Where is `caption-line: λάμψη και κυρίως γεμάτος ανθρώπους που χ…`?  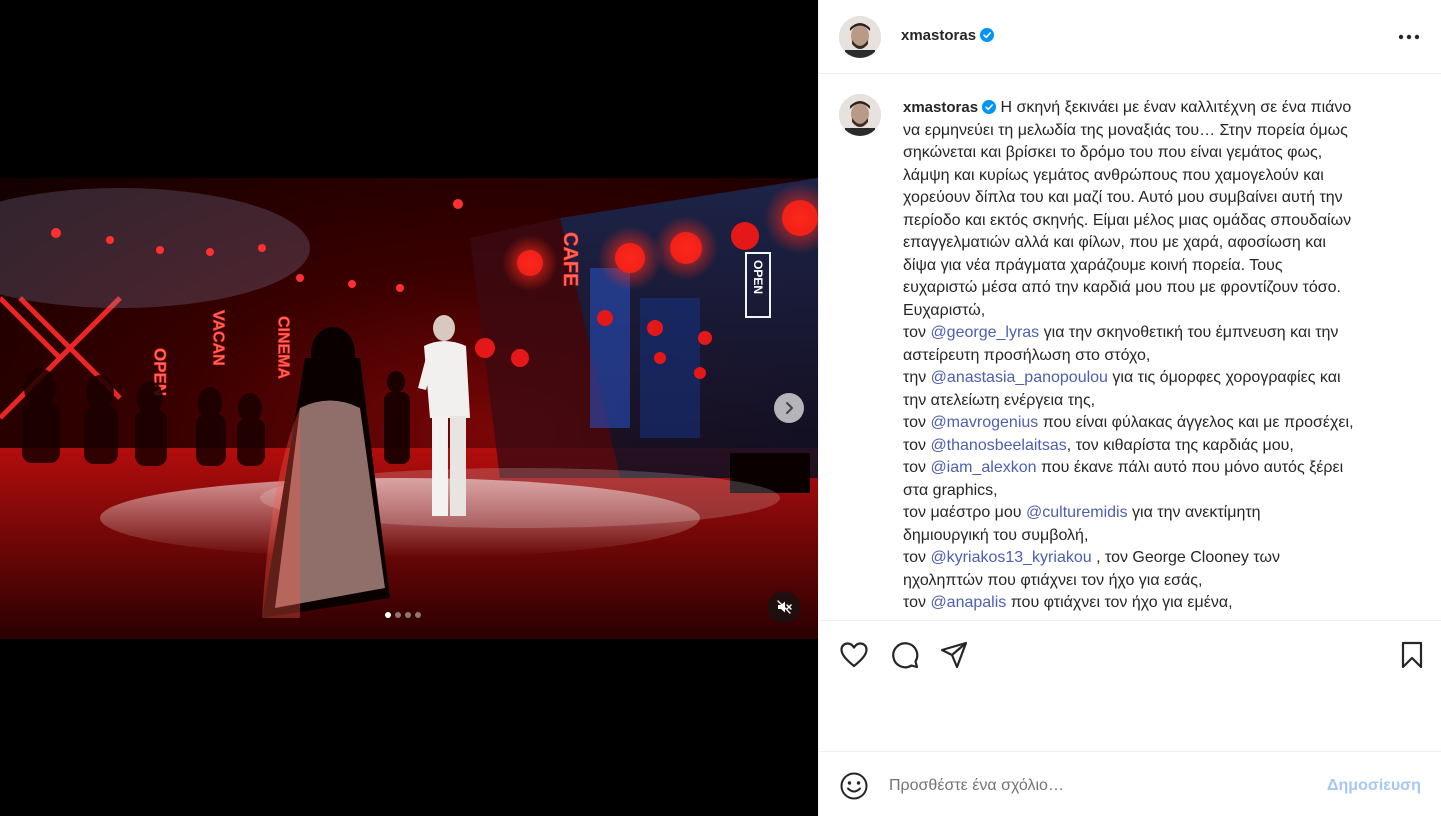
caption-line: λάμψη και κυρίως γεμάτος ανθρώπους που χ… is located at coordinates (1159, 176).